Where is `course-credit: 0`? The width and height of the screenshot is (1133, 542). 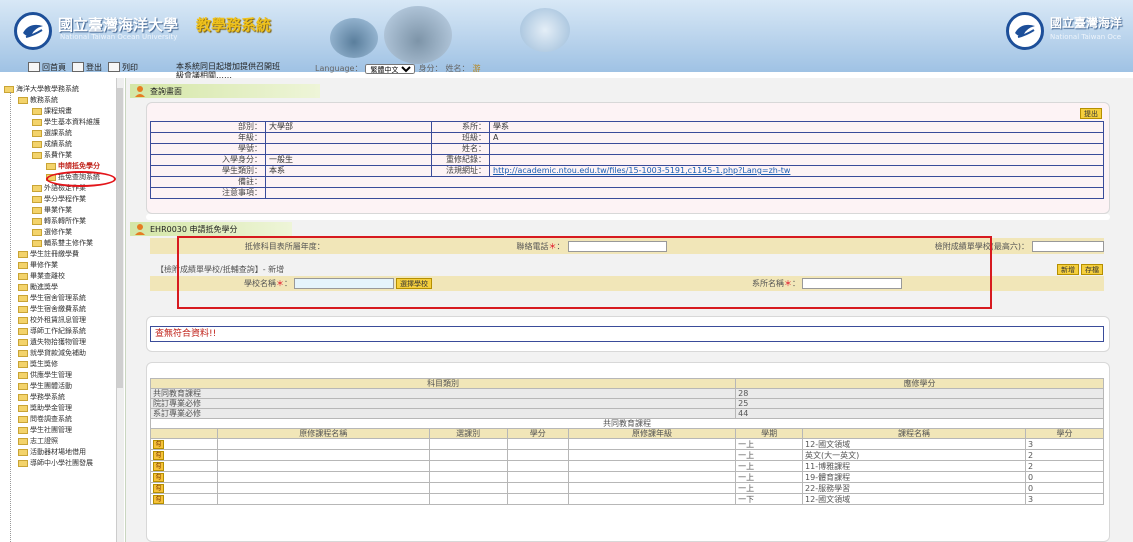
course-credit: 0 is located at coordinates (1064, 477).